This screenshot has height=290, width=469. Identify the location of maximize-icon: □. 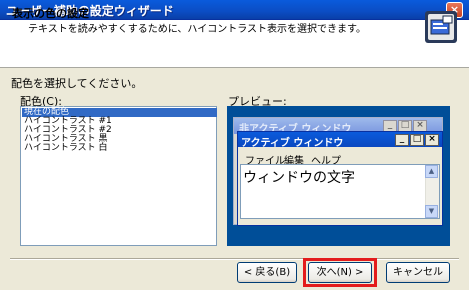
(417, 140).